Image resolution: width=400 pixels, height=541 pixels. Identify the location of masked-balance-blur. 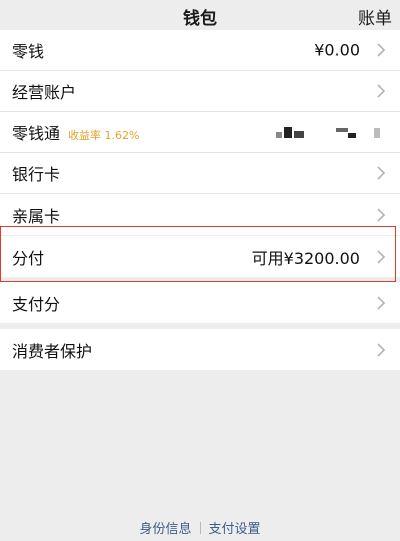
(331, 132).